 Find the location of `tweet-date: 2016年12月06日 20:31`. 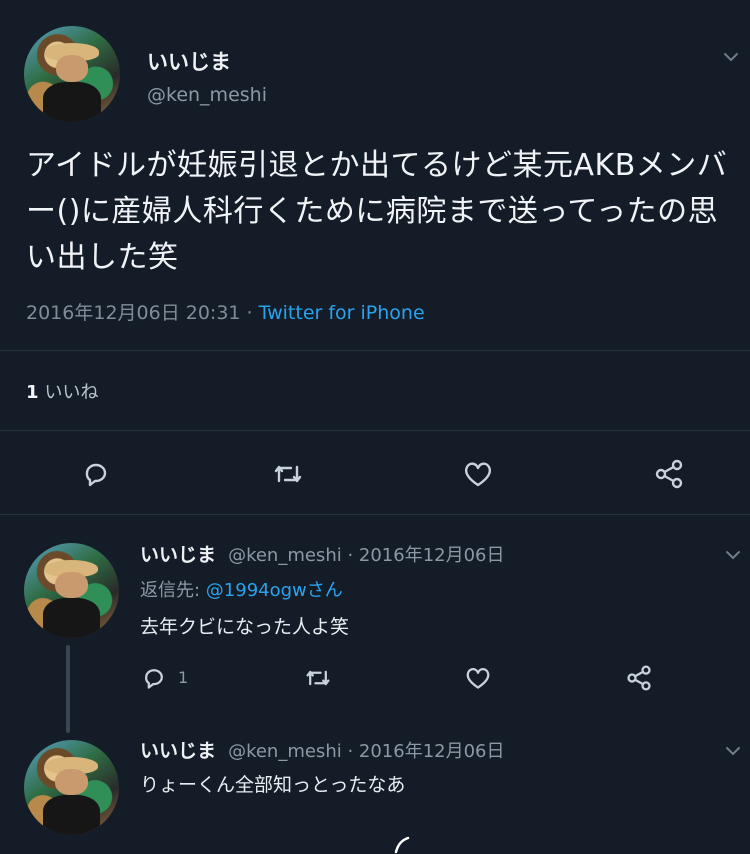

tweet-date: 2016年12月06日 20:31 is located at coordinates (133, 313).